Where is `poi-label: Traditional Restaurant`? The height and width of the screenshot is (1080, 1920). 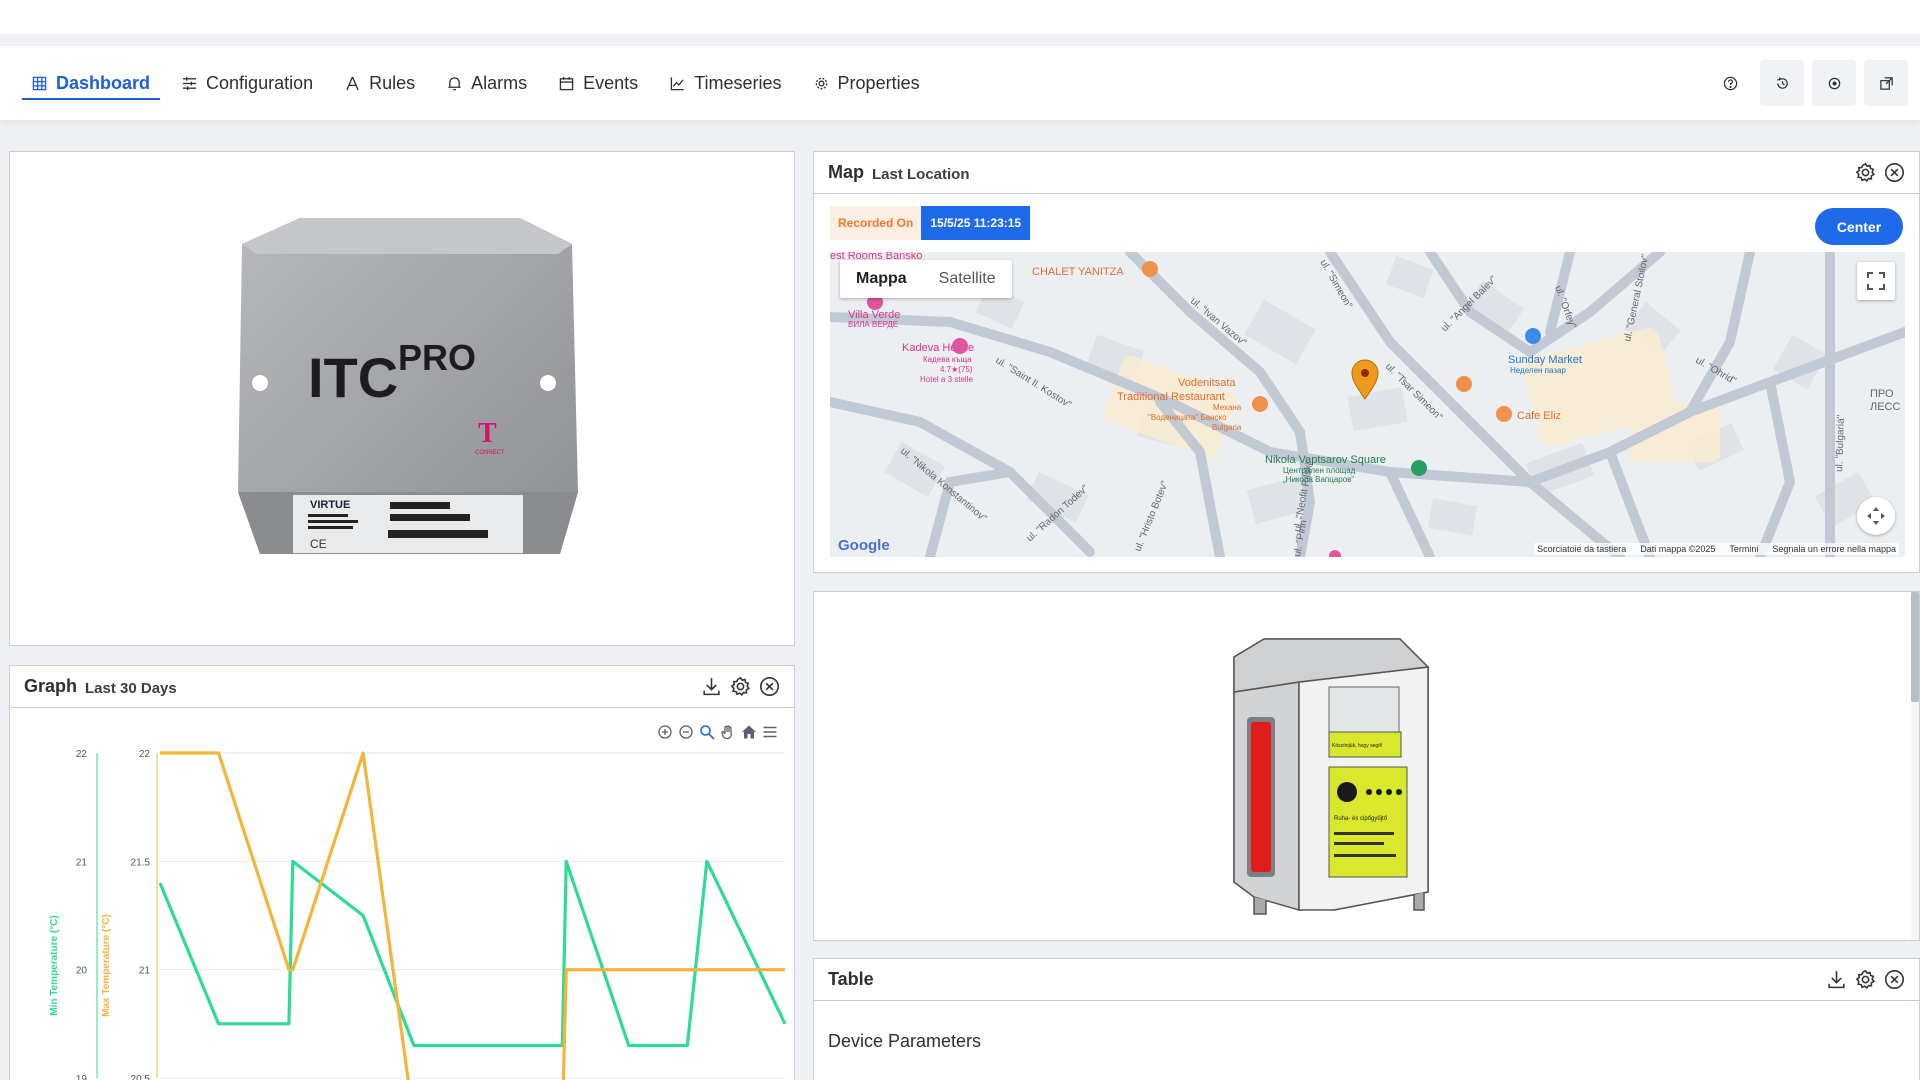
poi-label: Traditional Restaurant is located at coordinates (1171, 397).